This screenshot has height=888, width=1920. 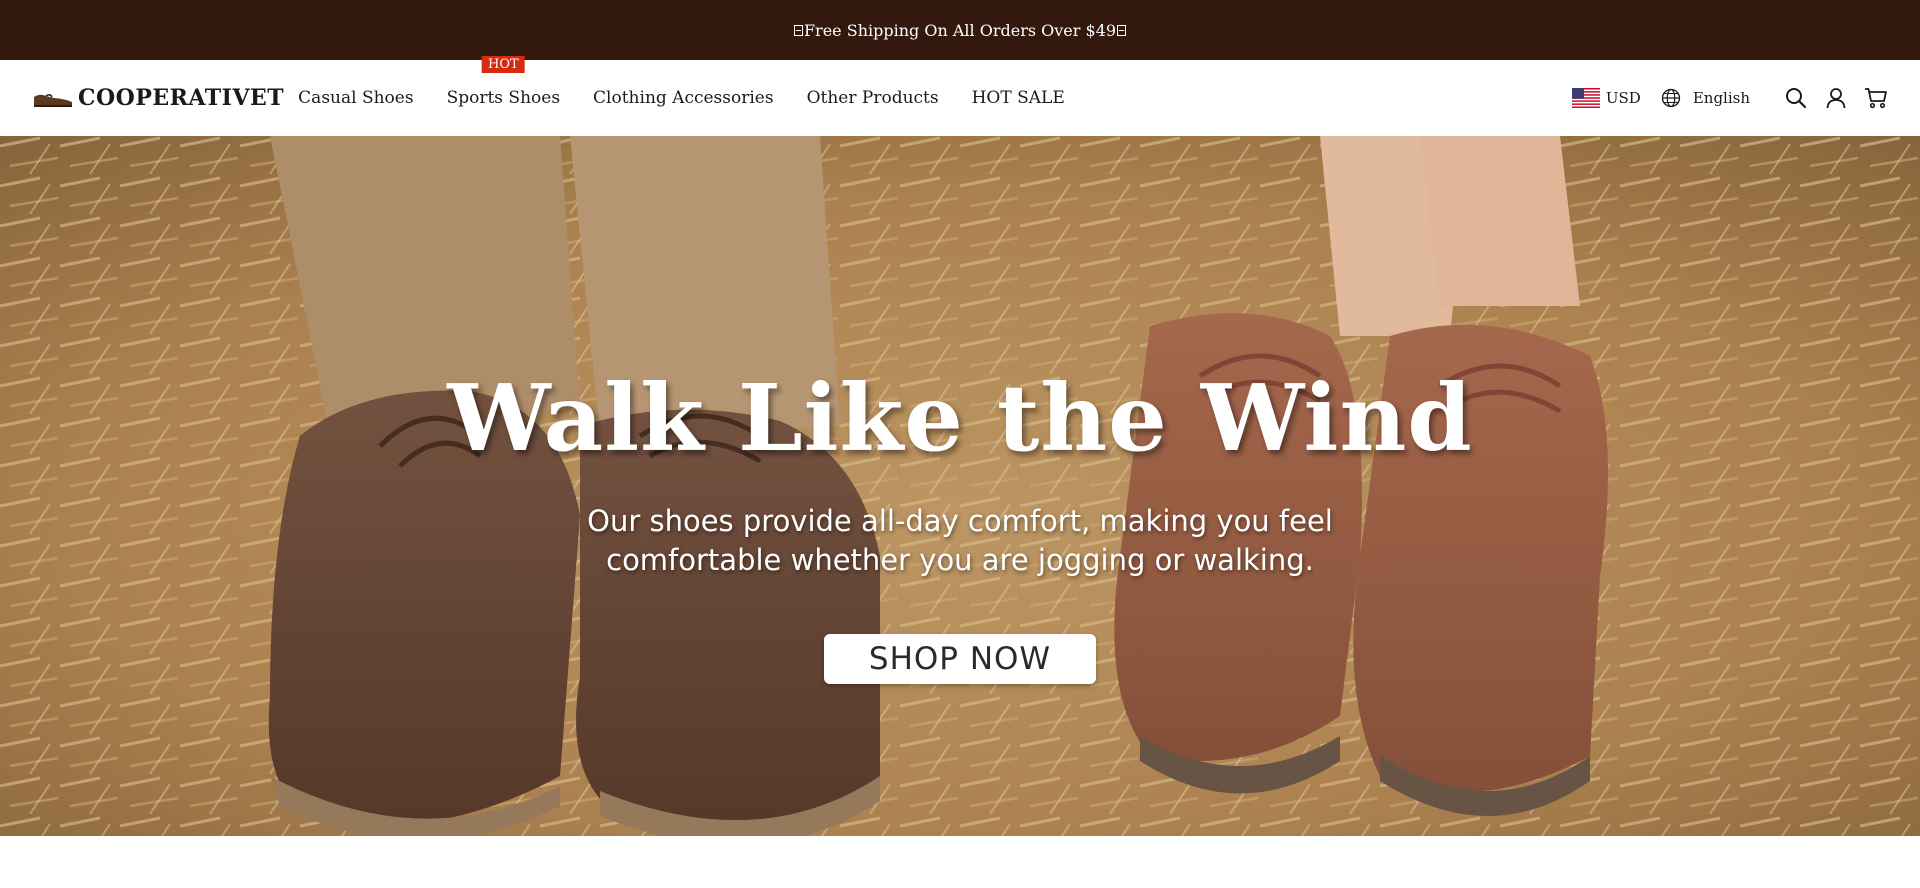 What do you see at coordinates (960, 418) in the screenshot?
I see `hero-title: Walk Like the Wind` at bounding box center [960, 418].